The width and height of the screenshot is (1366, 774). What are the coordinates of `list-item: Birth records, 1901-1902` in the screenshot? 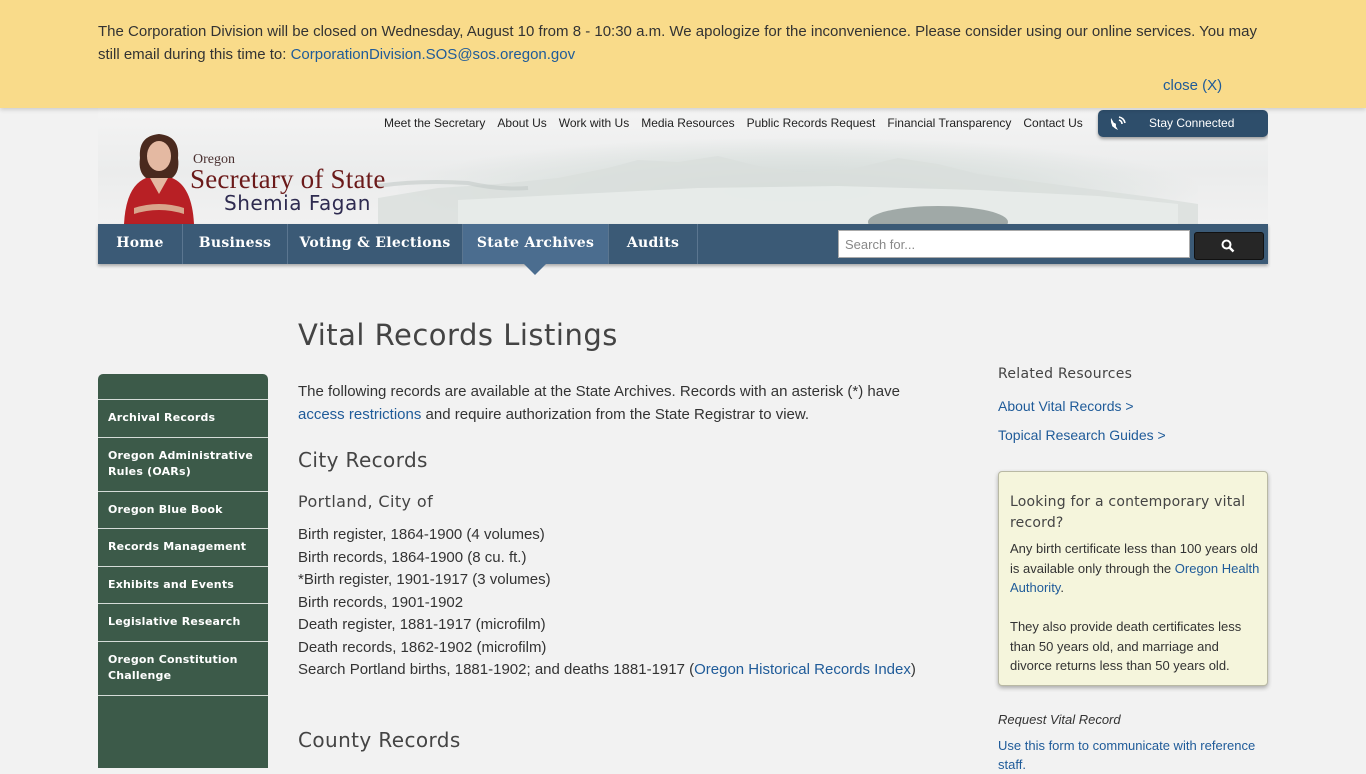 It's located at (381, 602).